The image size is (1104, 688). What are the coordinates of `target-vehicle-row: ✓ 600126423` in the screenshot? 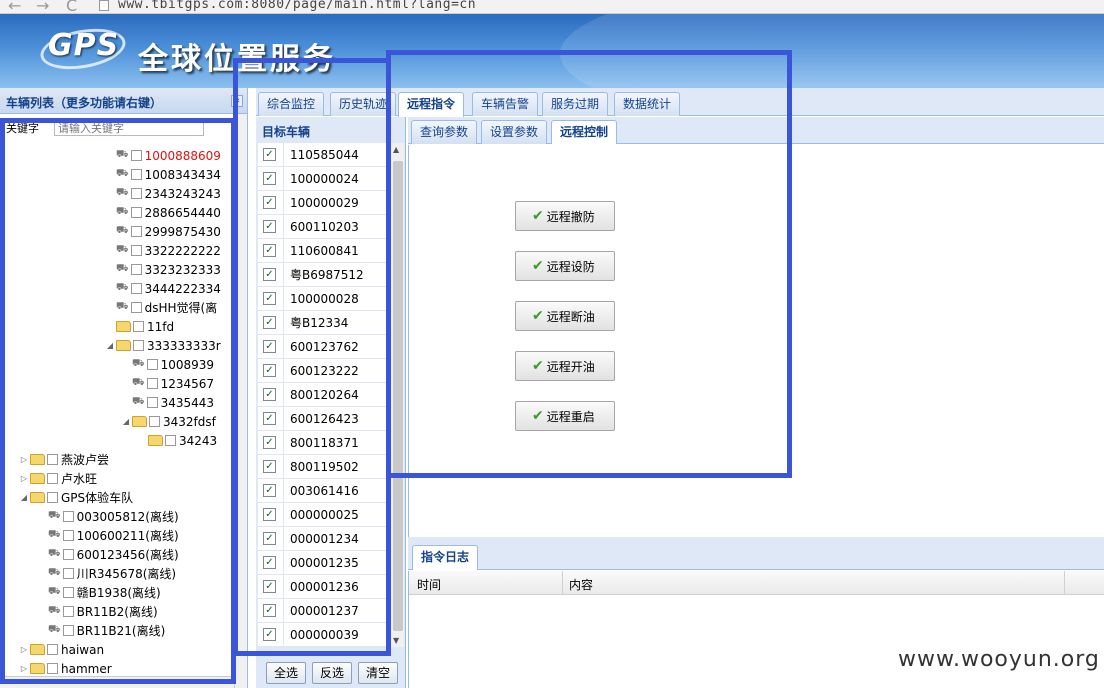 It's located at (323, 418).